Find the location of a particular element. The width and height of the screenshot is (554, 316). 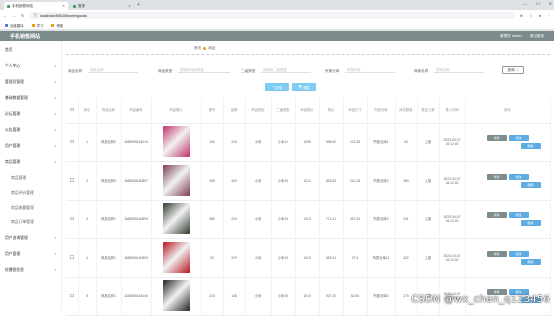

warehouse-input: 所属仓库 is located at coordinates (370, 69).